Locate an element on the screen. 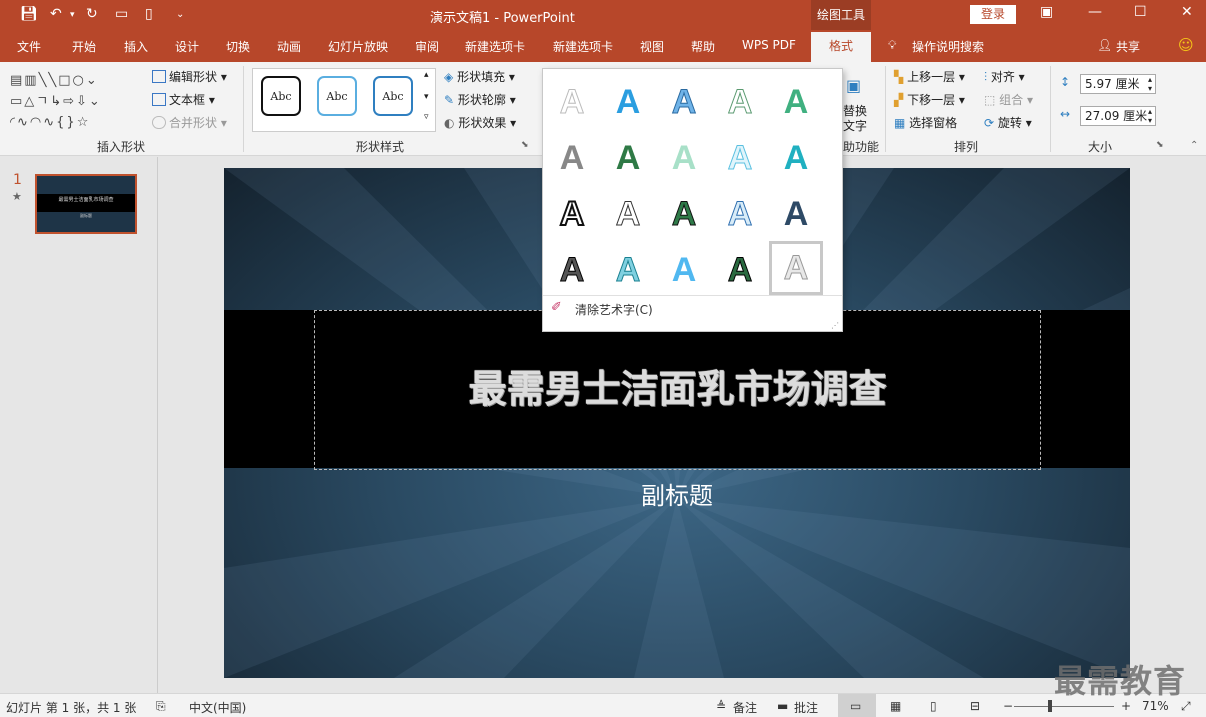  tab-wps-pdf: WPS PDF is located at coordinates (769, 45).